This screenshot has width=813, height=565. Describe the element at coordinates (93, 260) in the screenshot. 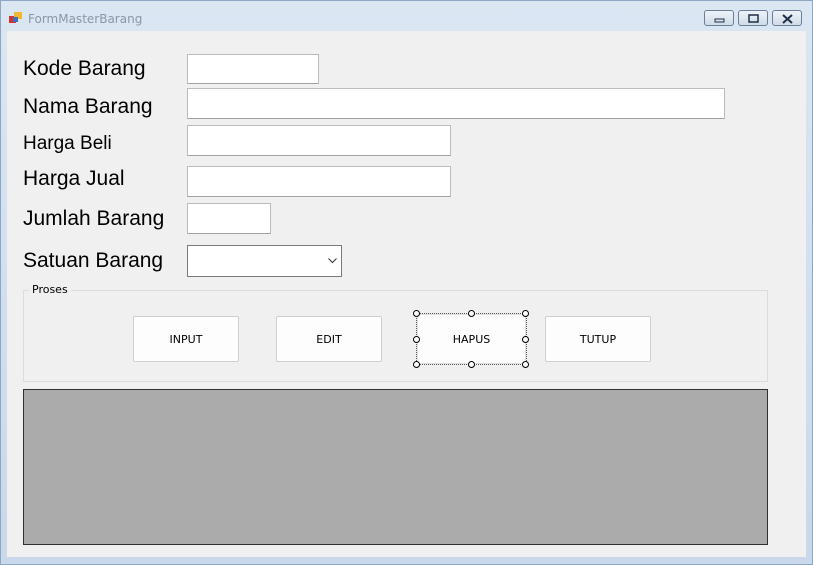

I see `satuan-barang-label: Satuan Barang` at that location.